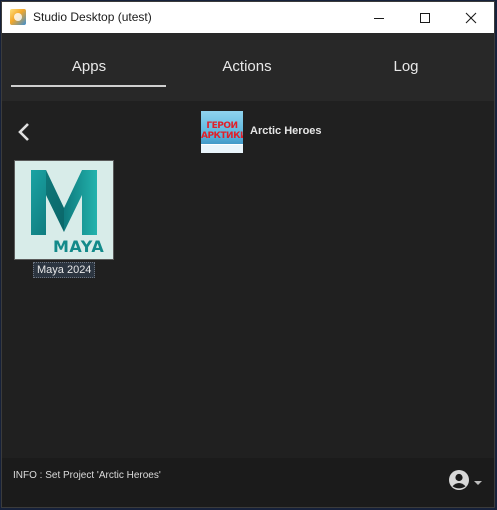  What do you see at coordinates (286, 131) in the screenshot?
I see `project-name: Arctic Heroes` at bounding box center [286, 131].